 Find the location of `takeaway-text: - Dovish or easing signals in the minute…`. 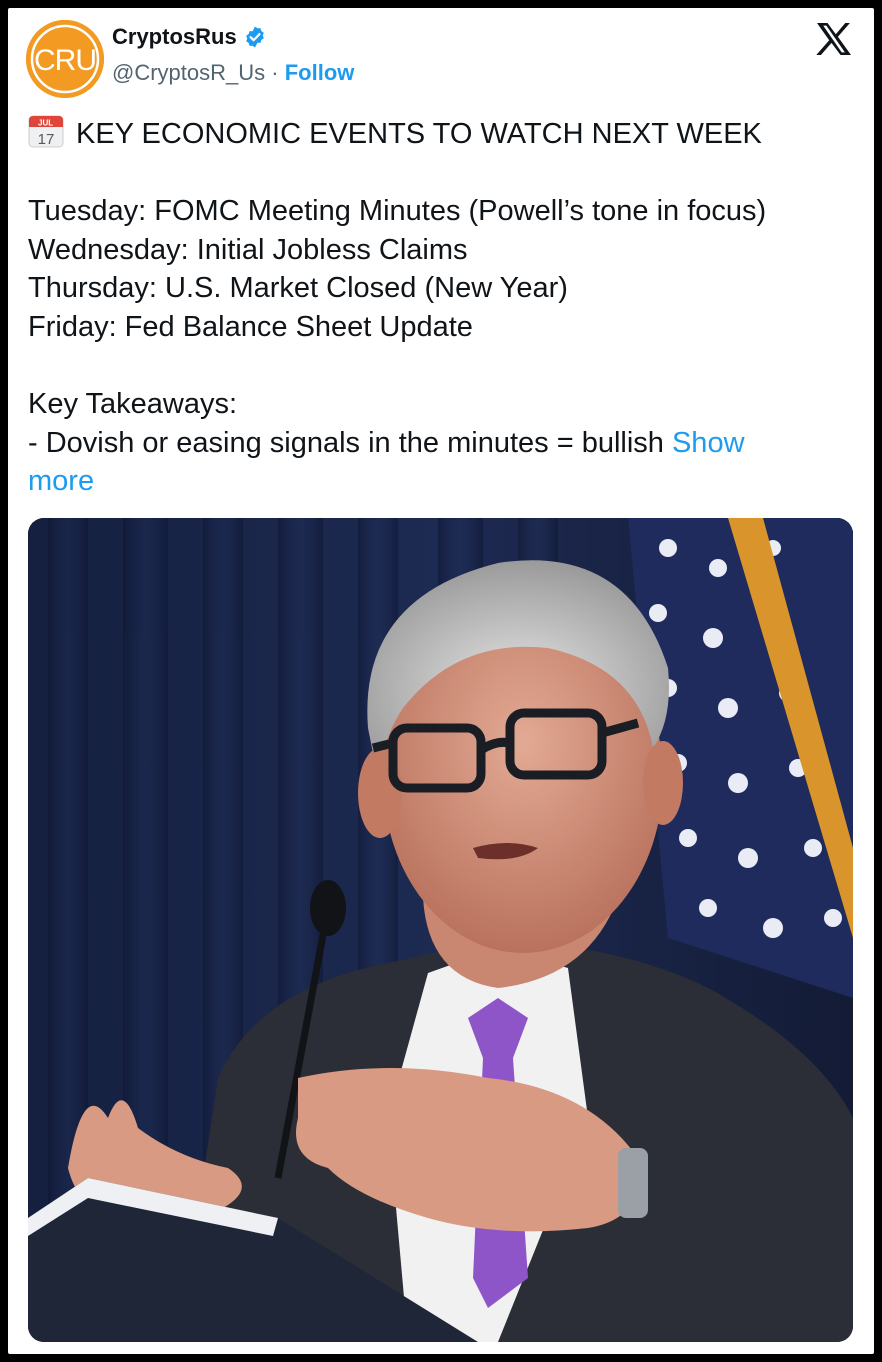

takeaway-text: - Dovish or easing signals in the minute… is located at coordinates (346, 442).